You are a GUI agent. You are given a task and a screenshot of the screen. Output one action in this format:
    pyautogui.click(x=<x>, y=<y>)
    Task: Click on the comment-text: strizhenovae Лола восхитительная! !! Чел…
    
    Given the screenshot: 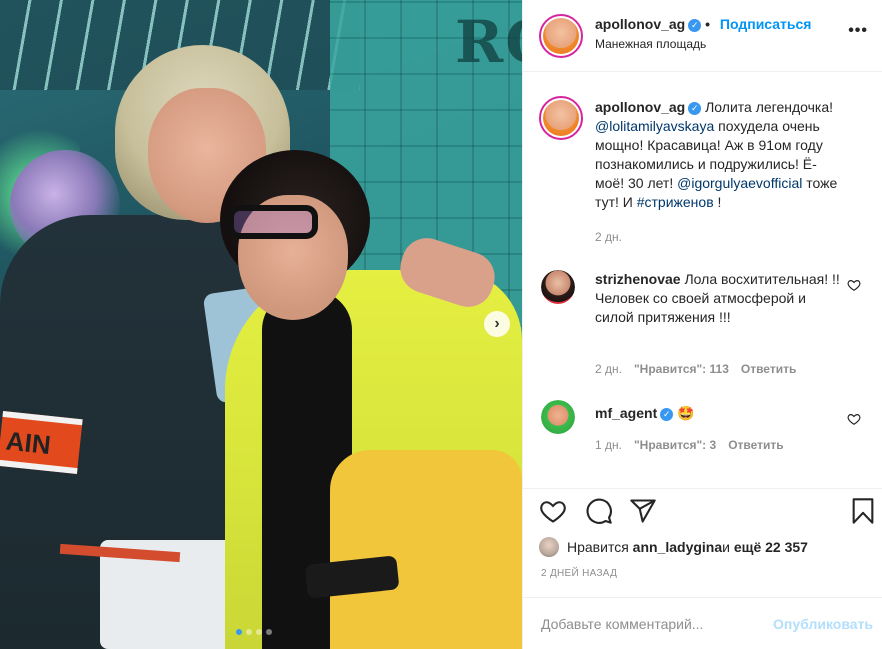 What is the action you would take?
    pyautogui.click(x=717, y=298)
    